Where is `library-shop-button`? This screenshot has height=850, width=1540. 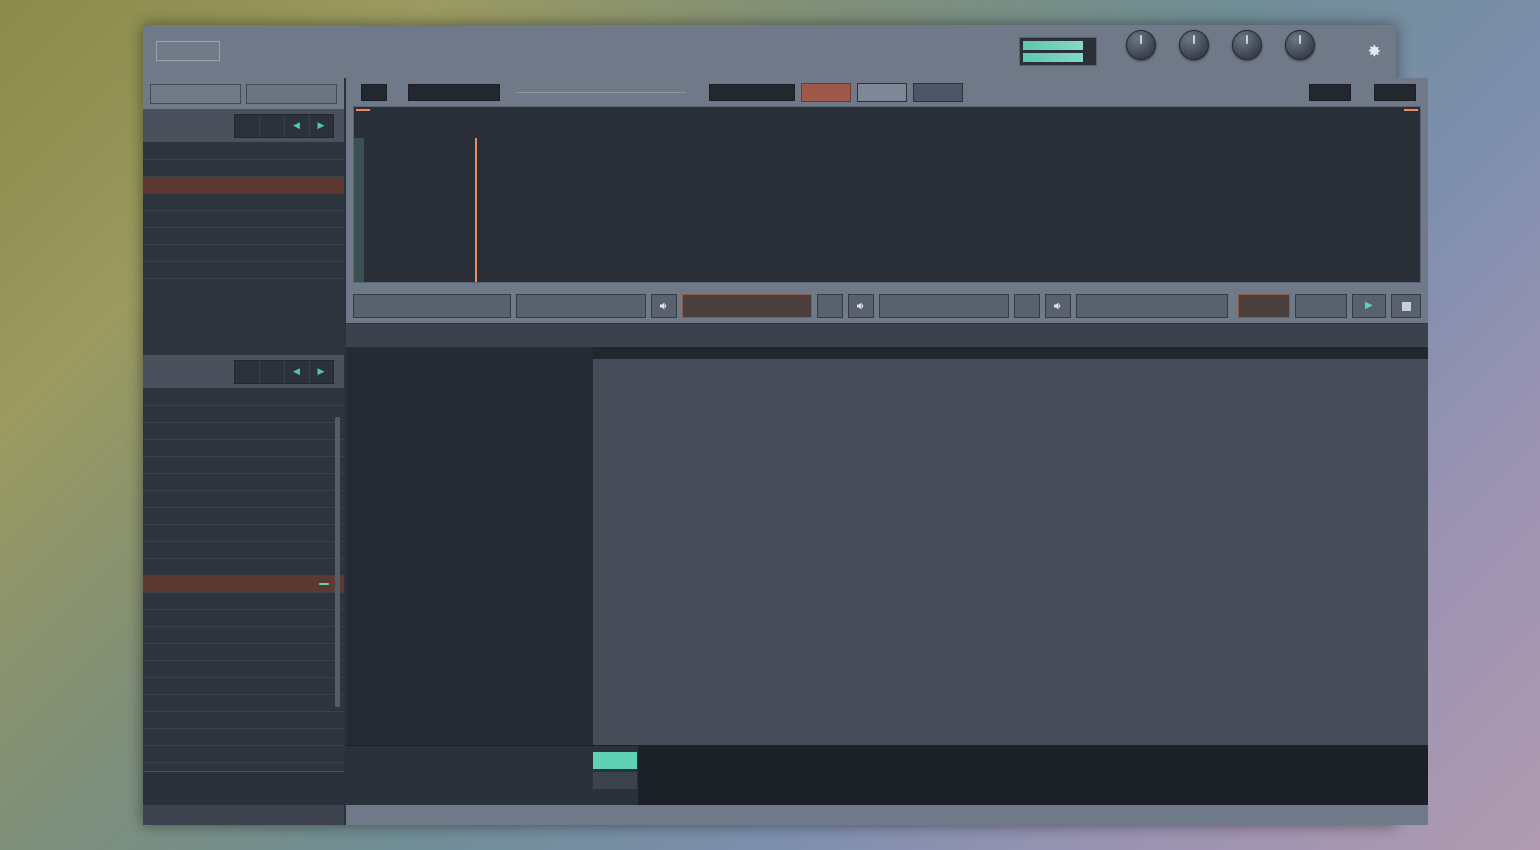
library-shop-button is located at coordinates (272, 125).